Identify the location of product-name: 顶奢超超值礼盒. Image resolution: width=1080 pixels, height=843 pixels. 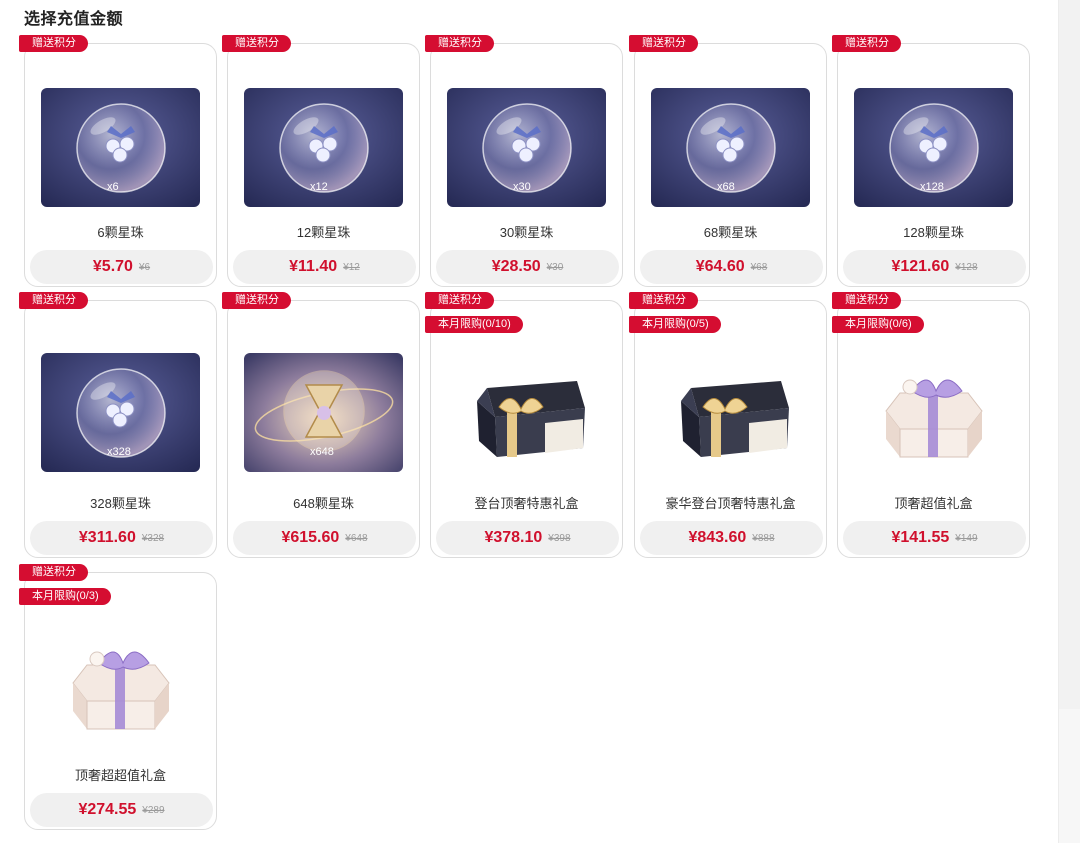
(120, 775).